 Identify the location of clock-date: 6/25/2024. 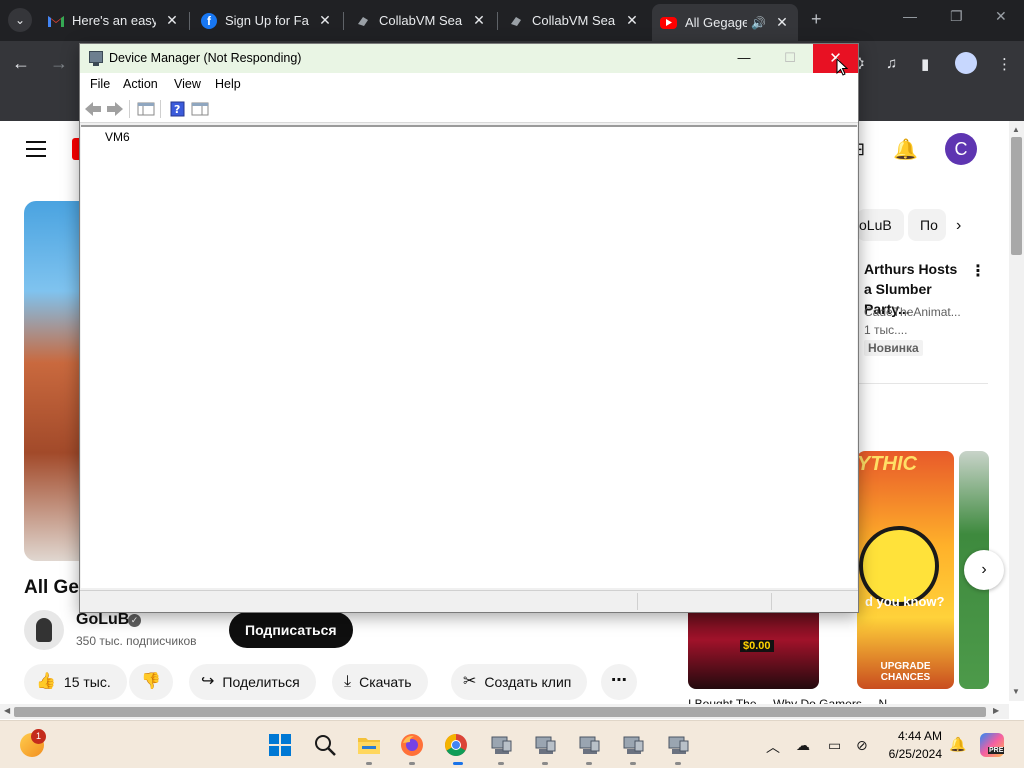
(912, 754).